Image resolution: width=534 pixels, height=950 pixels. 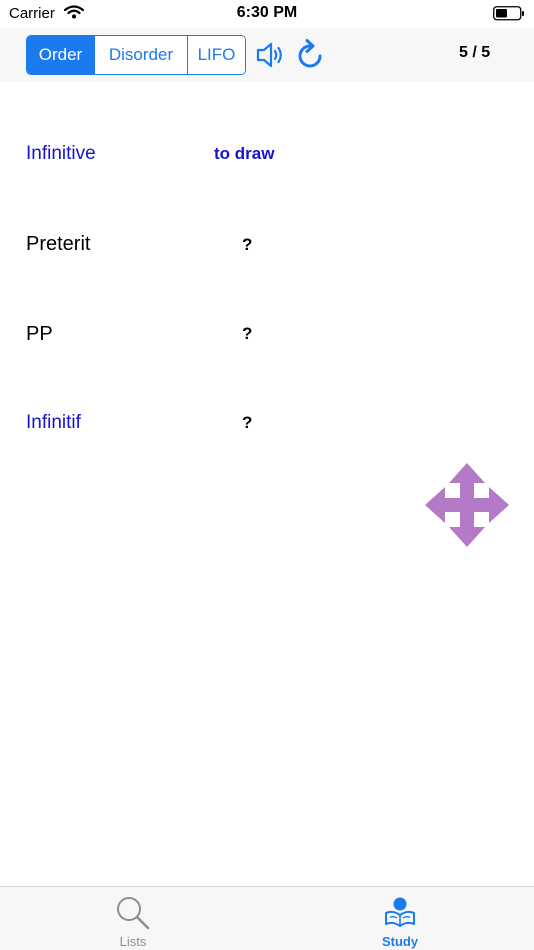 I want to click on infinitif-label: Infinitif, so click(x=53, y=422).